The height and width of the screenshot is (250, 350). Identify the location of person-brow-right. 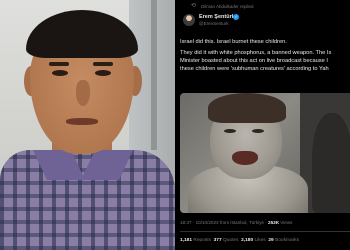
(103, 64).